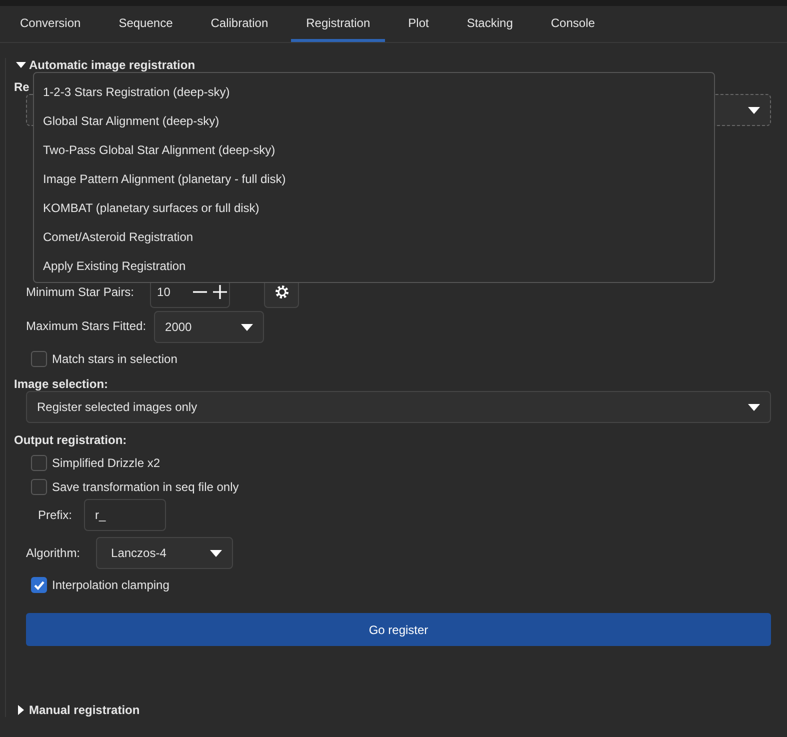  What do you see at coordinates (146, 24) in the screenshot?
I see `tab: Sequence` at bounding box center [146, 24].